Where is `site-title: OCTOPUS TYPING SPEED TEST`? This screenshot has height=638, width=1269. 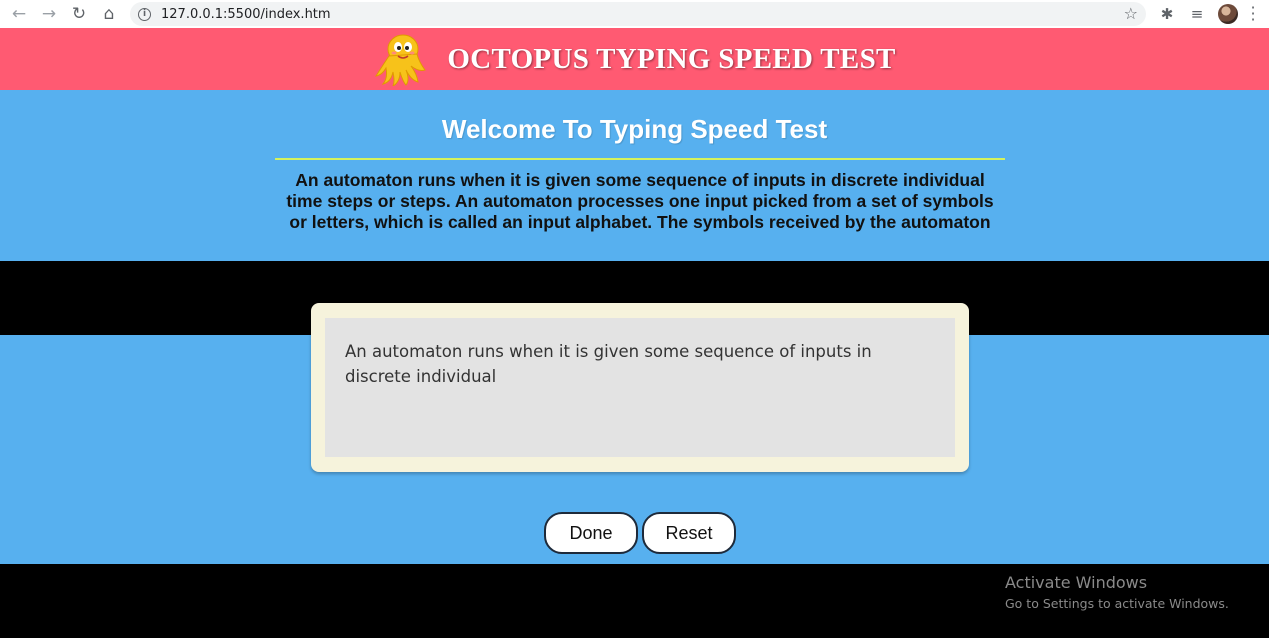
site-title: OCTOPUS TYPING SPEED TEST is located at coordinates (671, 58).